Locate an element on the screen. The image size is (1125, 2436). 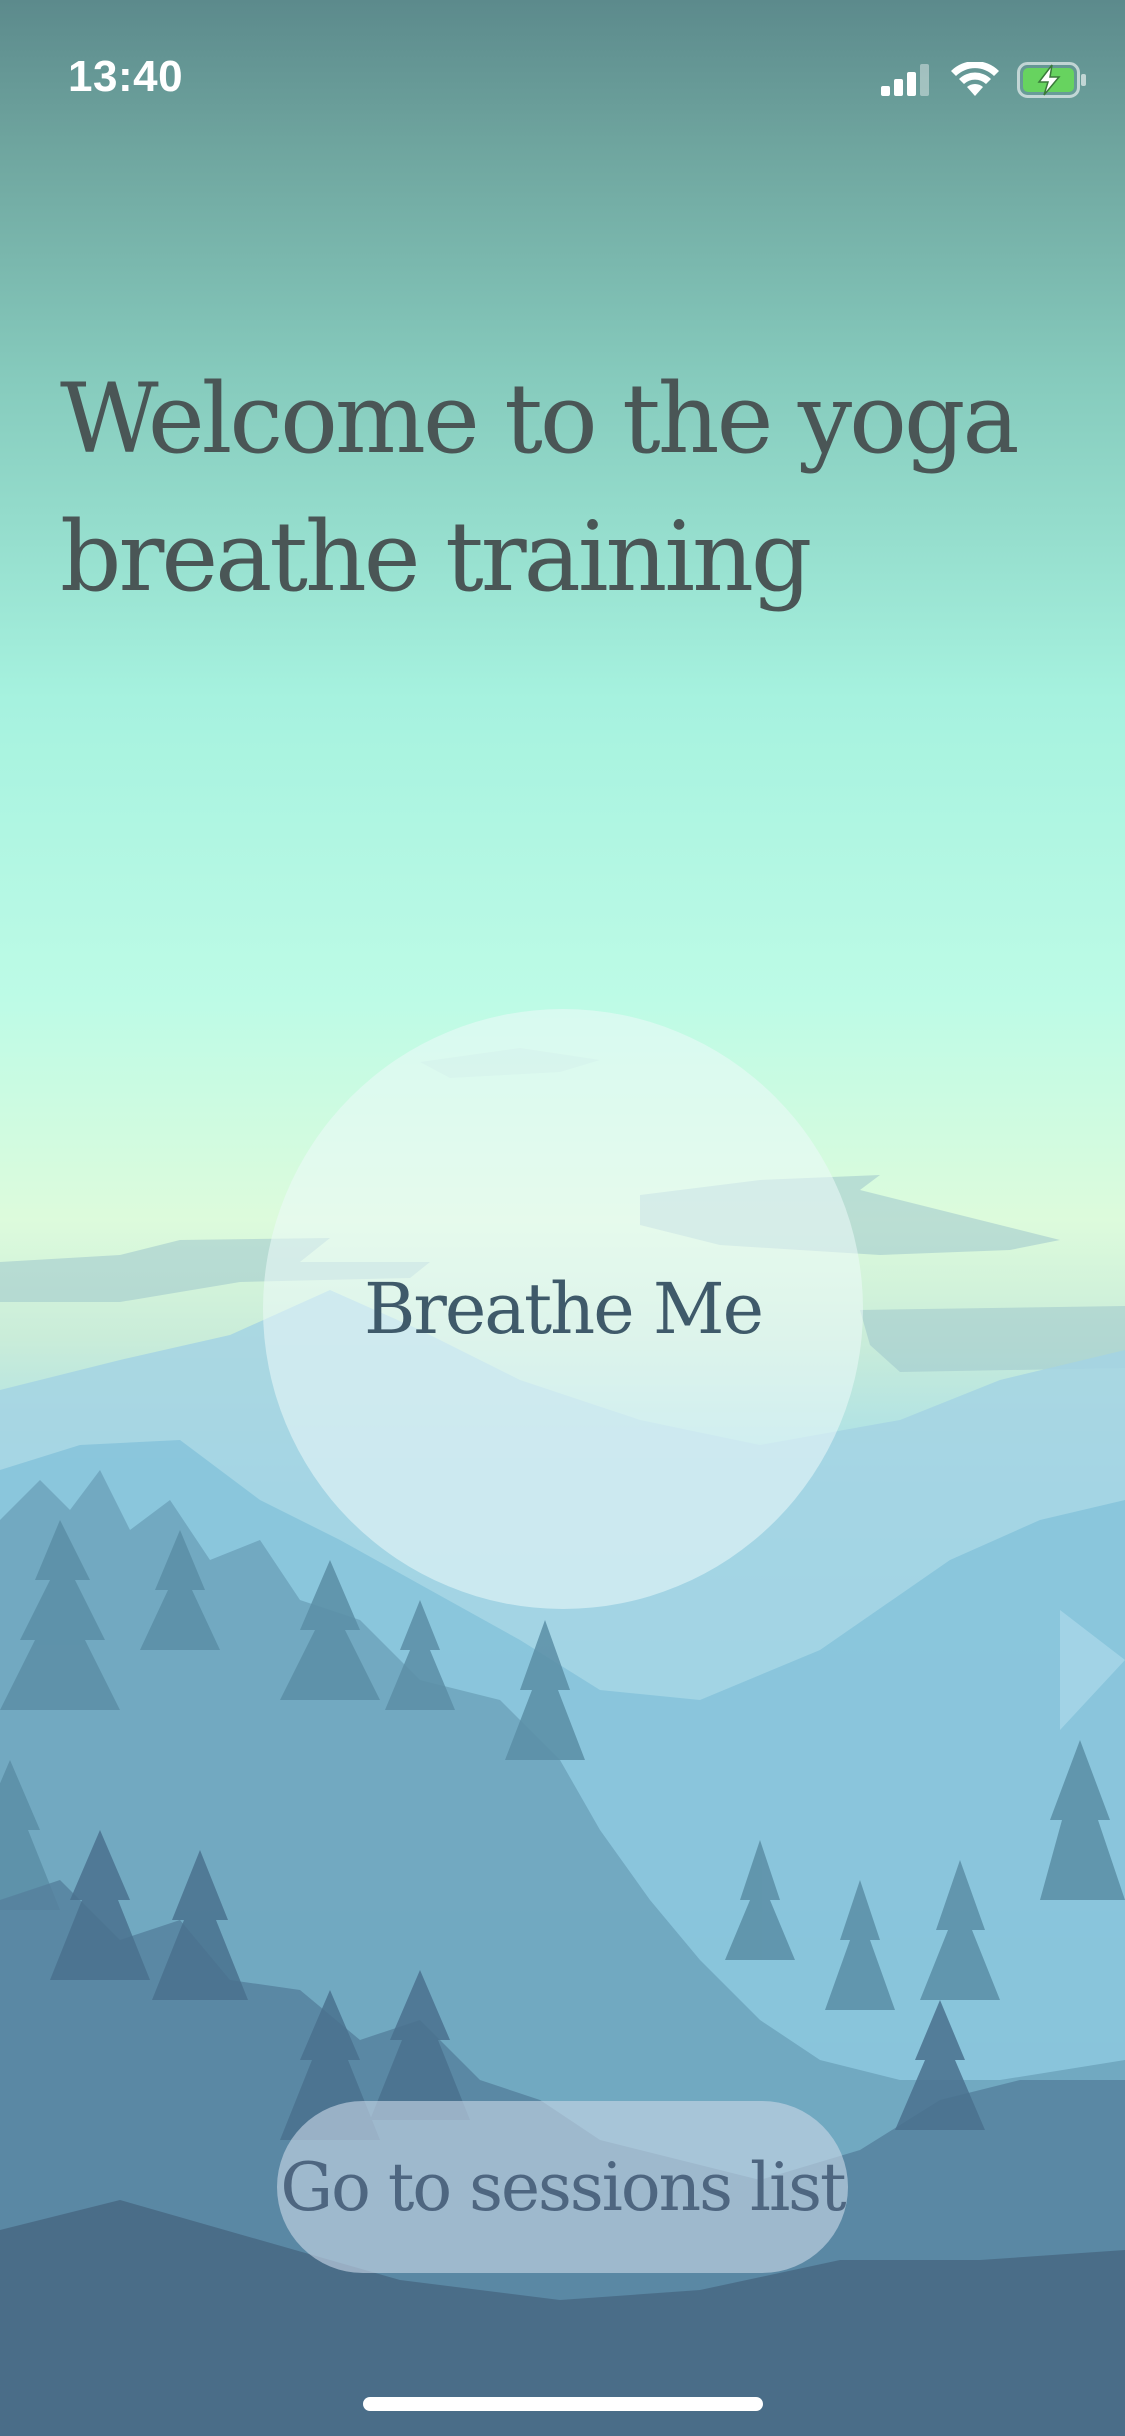
welcome-title: Welcome to the yoga breathe training is located at coordinates (540, 488).